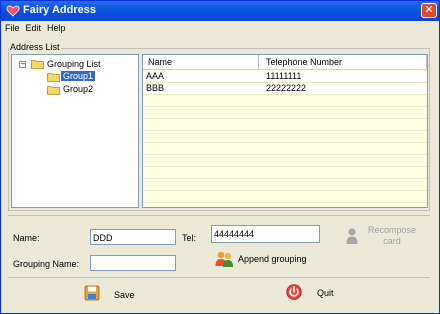 This screenshot has height=314, width=440. I want to click on table-row: AAA 11111111, so click(285, 76).